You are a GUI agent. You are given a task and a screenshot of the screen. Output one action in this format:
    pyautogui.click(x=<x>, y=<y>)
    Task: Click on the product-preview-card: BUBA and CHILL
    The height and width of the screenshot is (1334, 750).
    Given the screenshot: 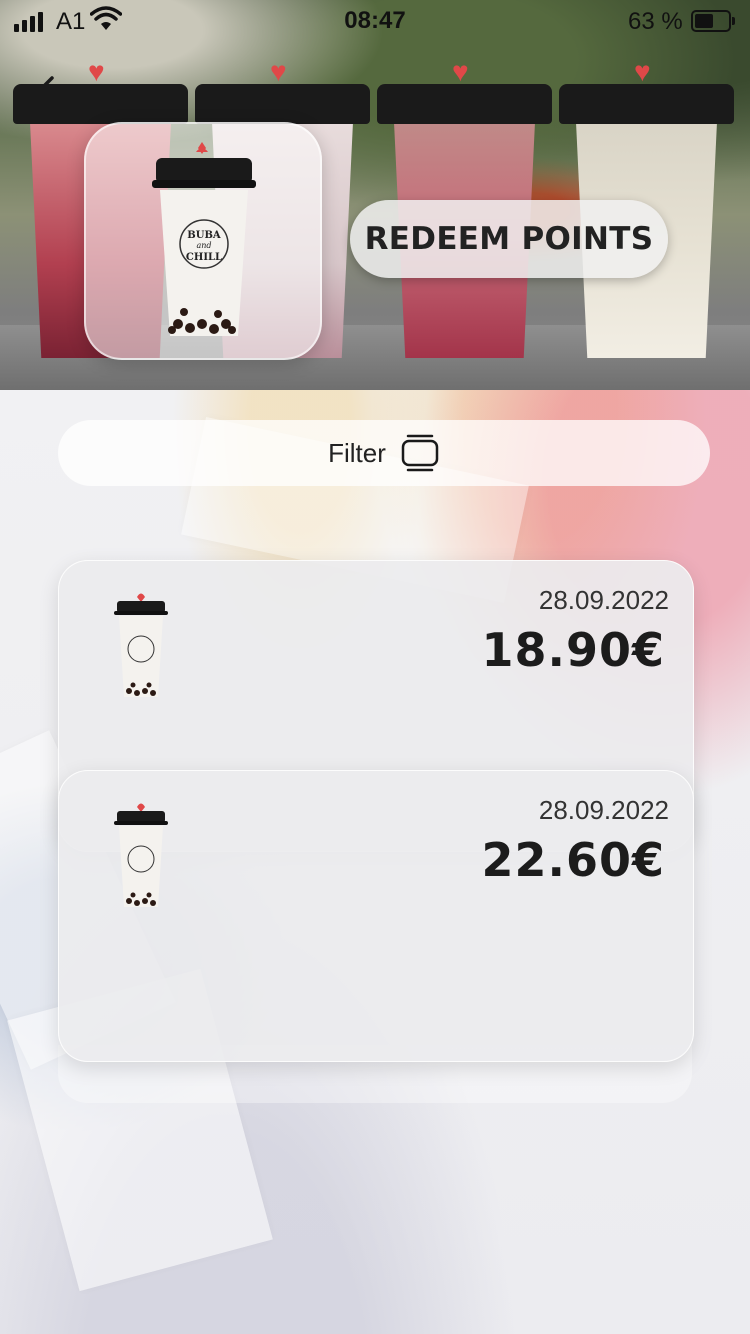 What is the action you would take?
    pyautogui.click(x=203, y=241)
    